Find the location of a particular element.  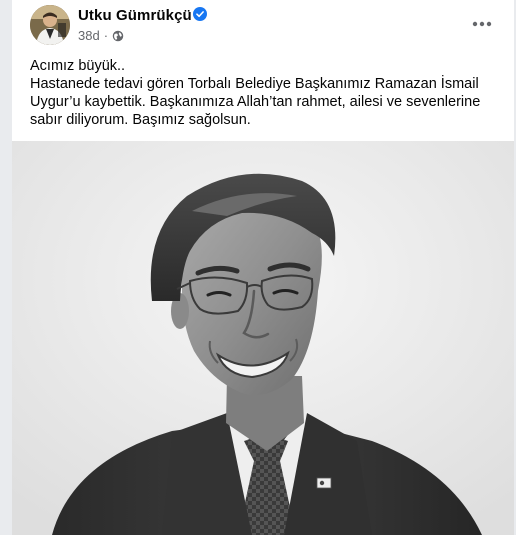

post-options-button is located at coordinates (482, 24).